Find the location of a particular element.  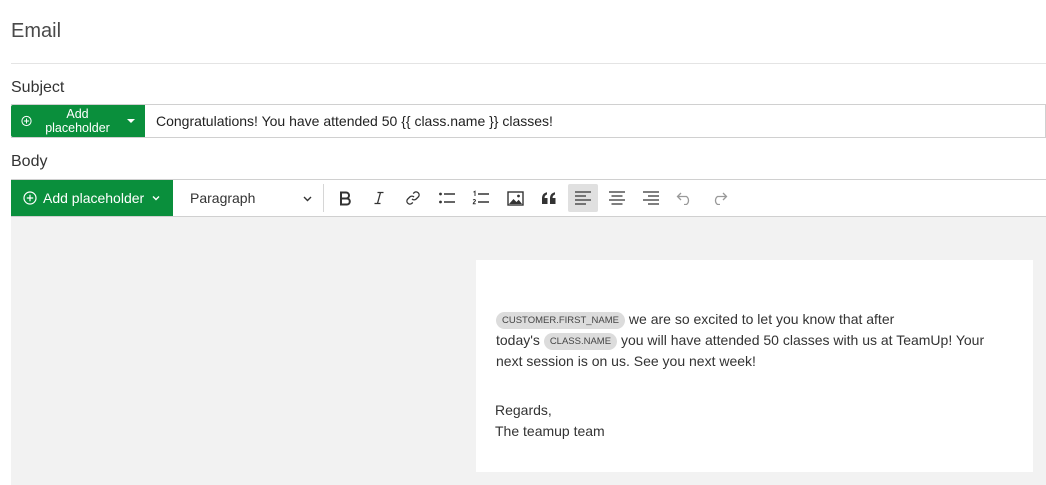

signature: Regards, The teamup team is located at coordinates (754, 421).